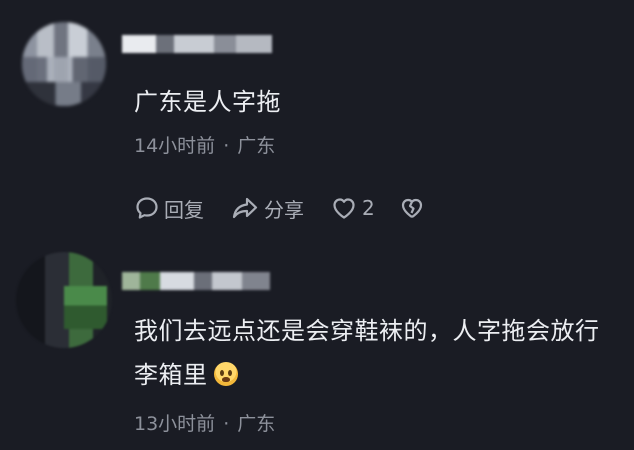 The height and width of the screenshot is (450, 634). What do you see at coordinates (147, 208) in the screenshot?
I see `speech-bubble-icon` at bounding box center [147, 208].